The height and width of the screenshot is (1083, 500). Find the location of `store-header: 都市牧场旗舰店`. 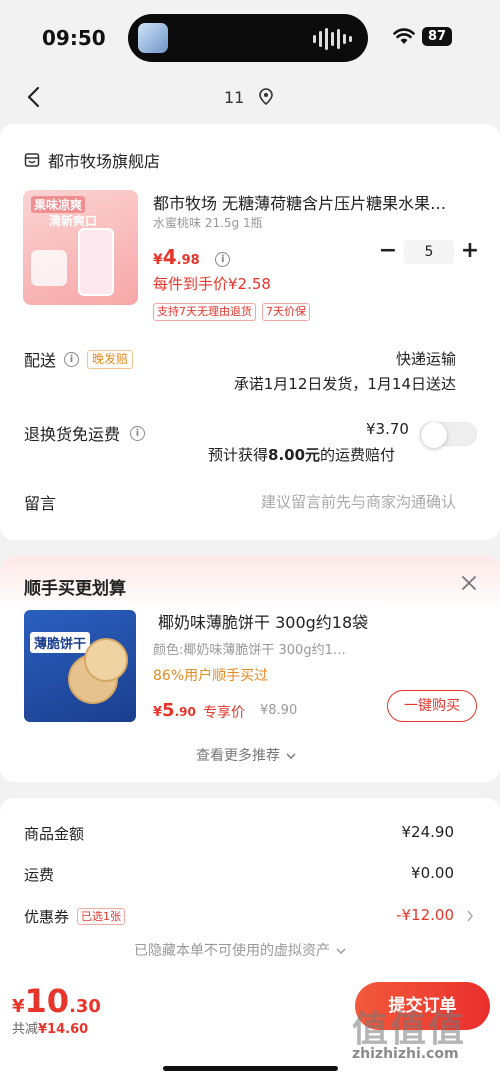

store-header: 都市牧场旗舰店 is located at coordinates (92, 160).